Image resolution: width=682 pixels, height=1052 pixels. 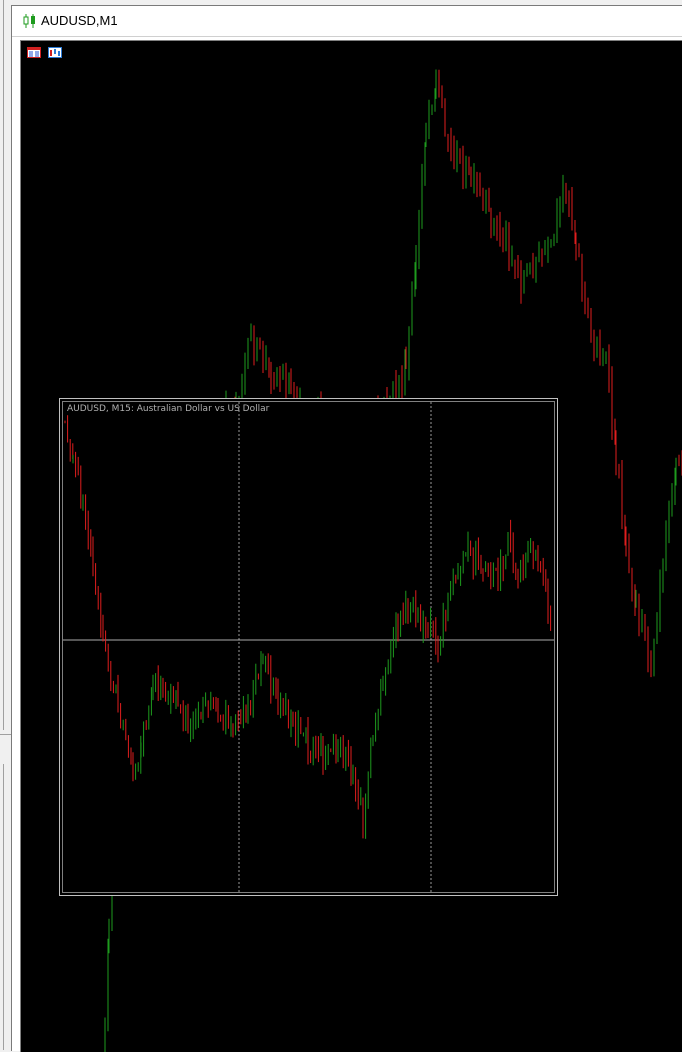 What do you see at coordinates (347, 21) in the screenshot?
I see `window-titlebar: AUDUSD,M1` at bounding box center [347, 21].